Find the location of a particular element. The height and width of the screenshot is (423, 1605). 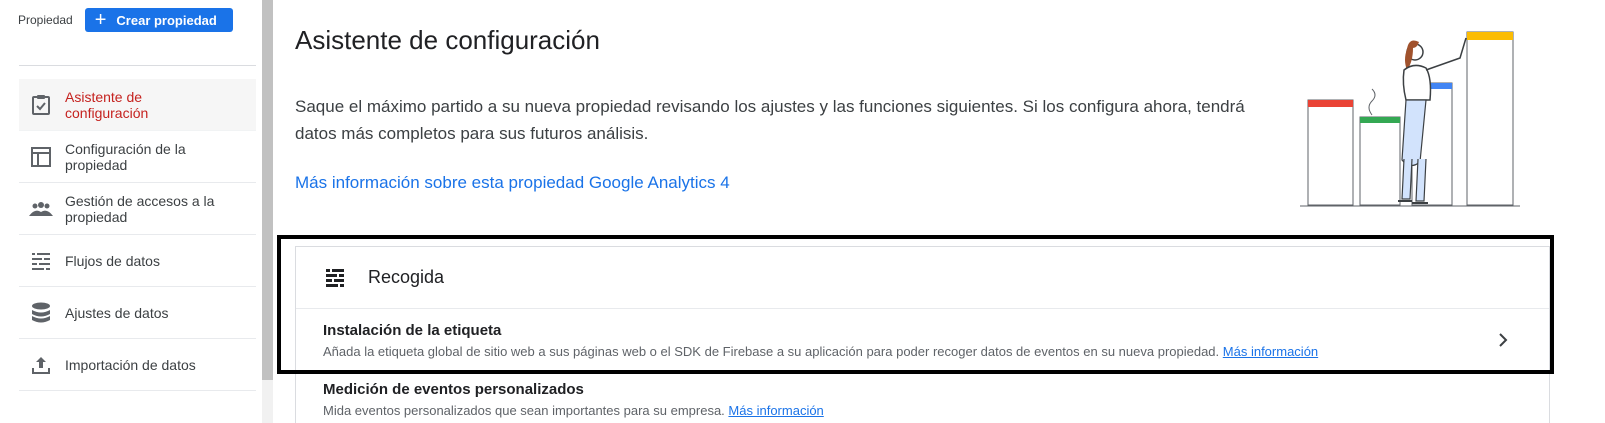

sidebar-item-label: Gestión de accesos a la propiedad is located at coordinates (140, 208).